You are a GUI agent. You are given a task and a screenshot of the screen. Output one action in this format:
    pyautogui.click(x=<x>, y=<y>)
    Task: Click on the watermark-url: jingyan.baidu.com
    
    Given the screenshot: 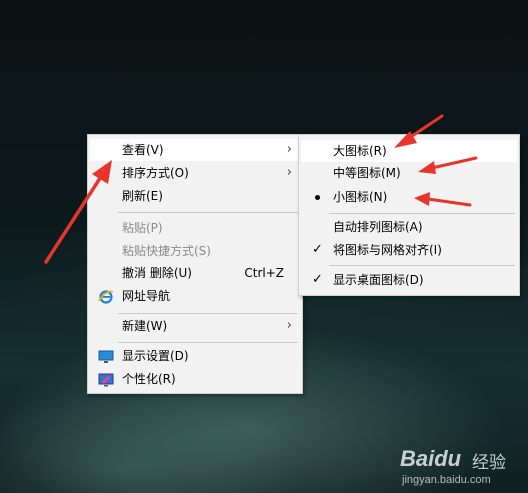 What is the action you would take?
    pyautogui.click(x=446, y=480)
    